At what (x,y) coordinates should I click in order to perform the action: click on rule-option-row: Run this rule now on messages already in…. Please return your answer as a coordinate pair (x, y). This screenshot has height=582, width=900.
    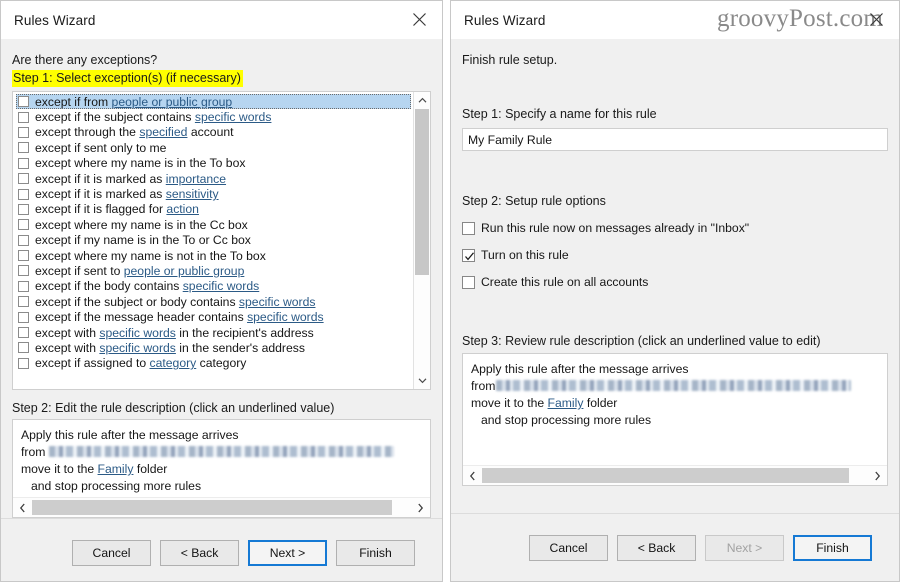
    Looking at the image, I should click on (675, 228).